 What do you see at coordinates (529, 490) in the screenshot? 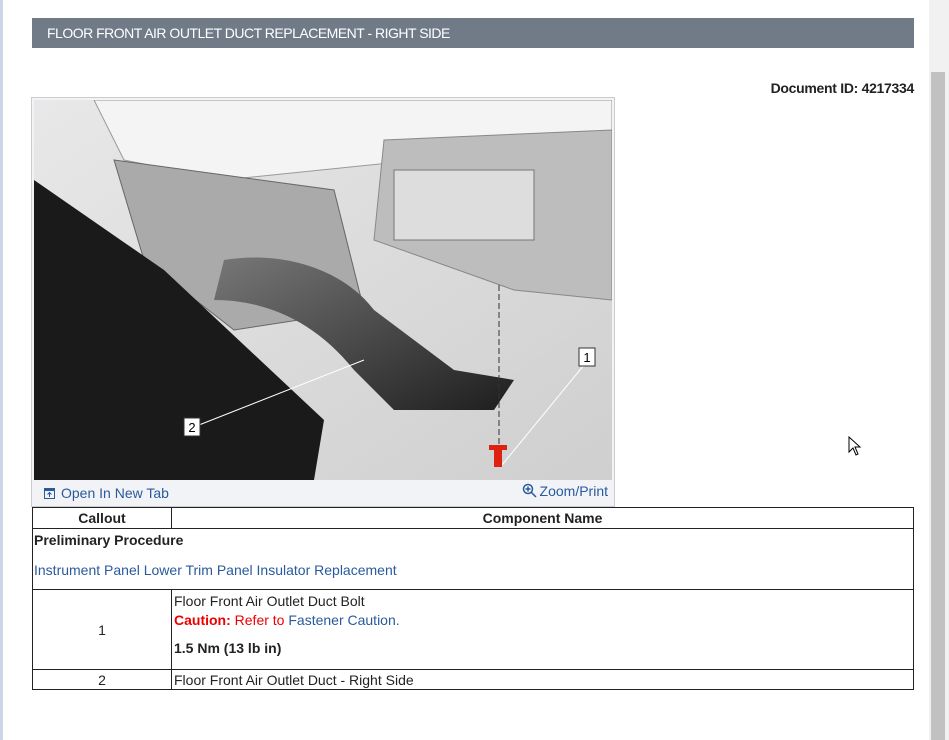
I see `zoom-in-icon` at bounding box center [529, 490].